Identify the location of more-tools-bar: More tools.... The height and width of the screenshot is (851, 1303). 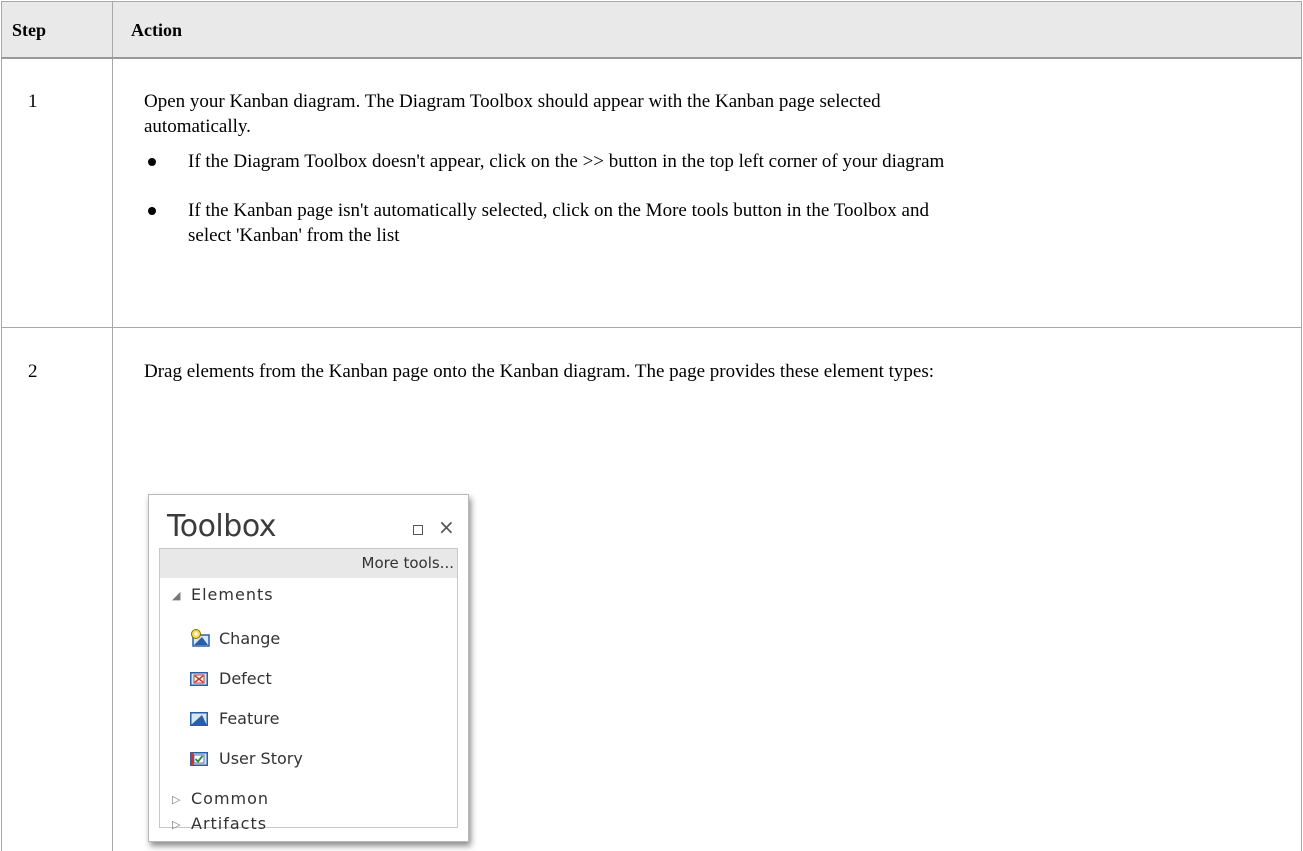
(308, 563).